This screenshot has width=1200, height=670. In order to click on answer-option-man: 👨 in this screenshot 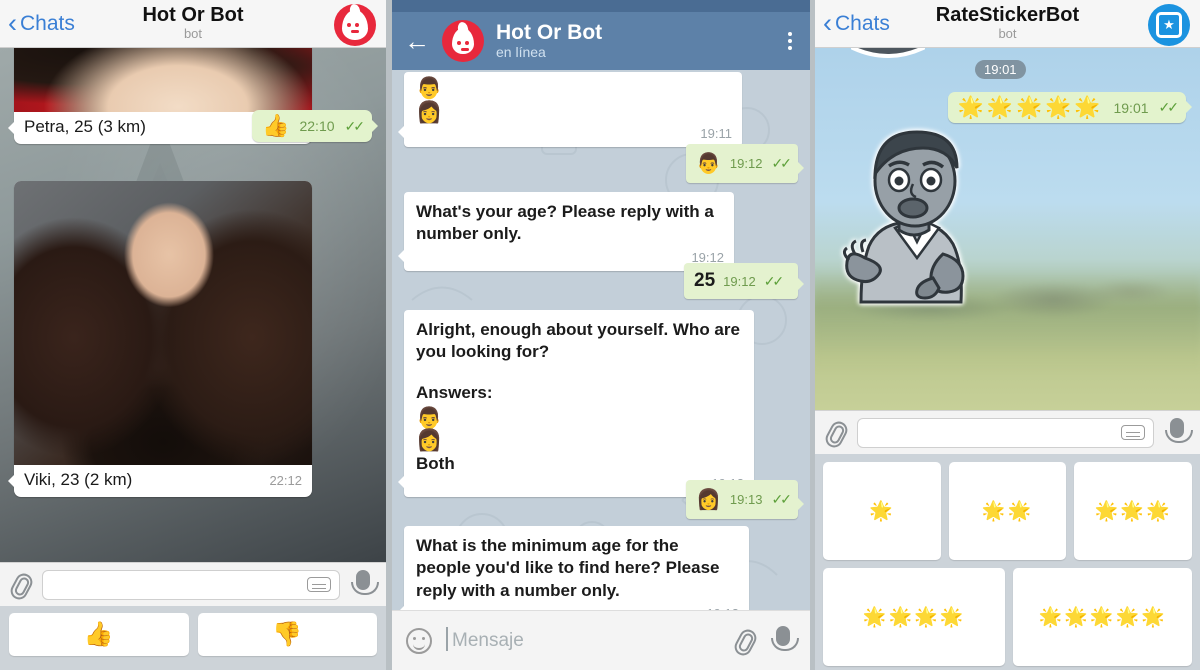, I will do `click(579, 419)`.